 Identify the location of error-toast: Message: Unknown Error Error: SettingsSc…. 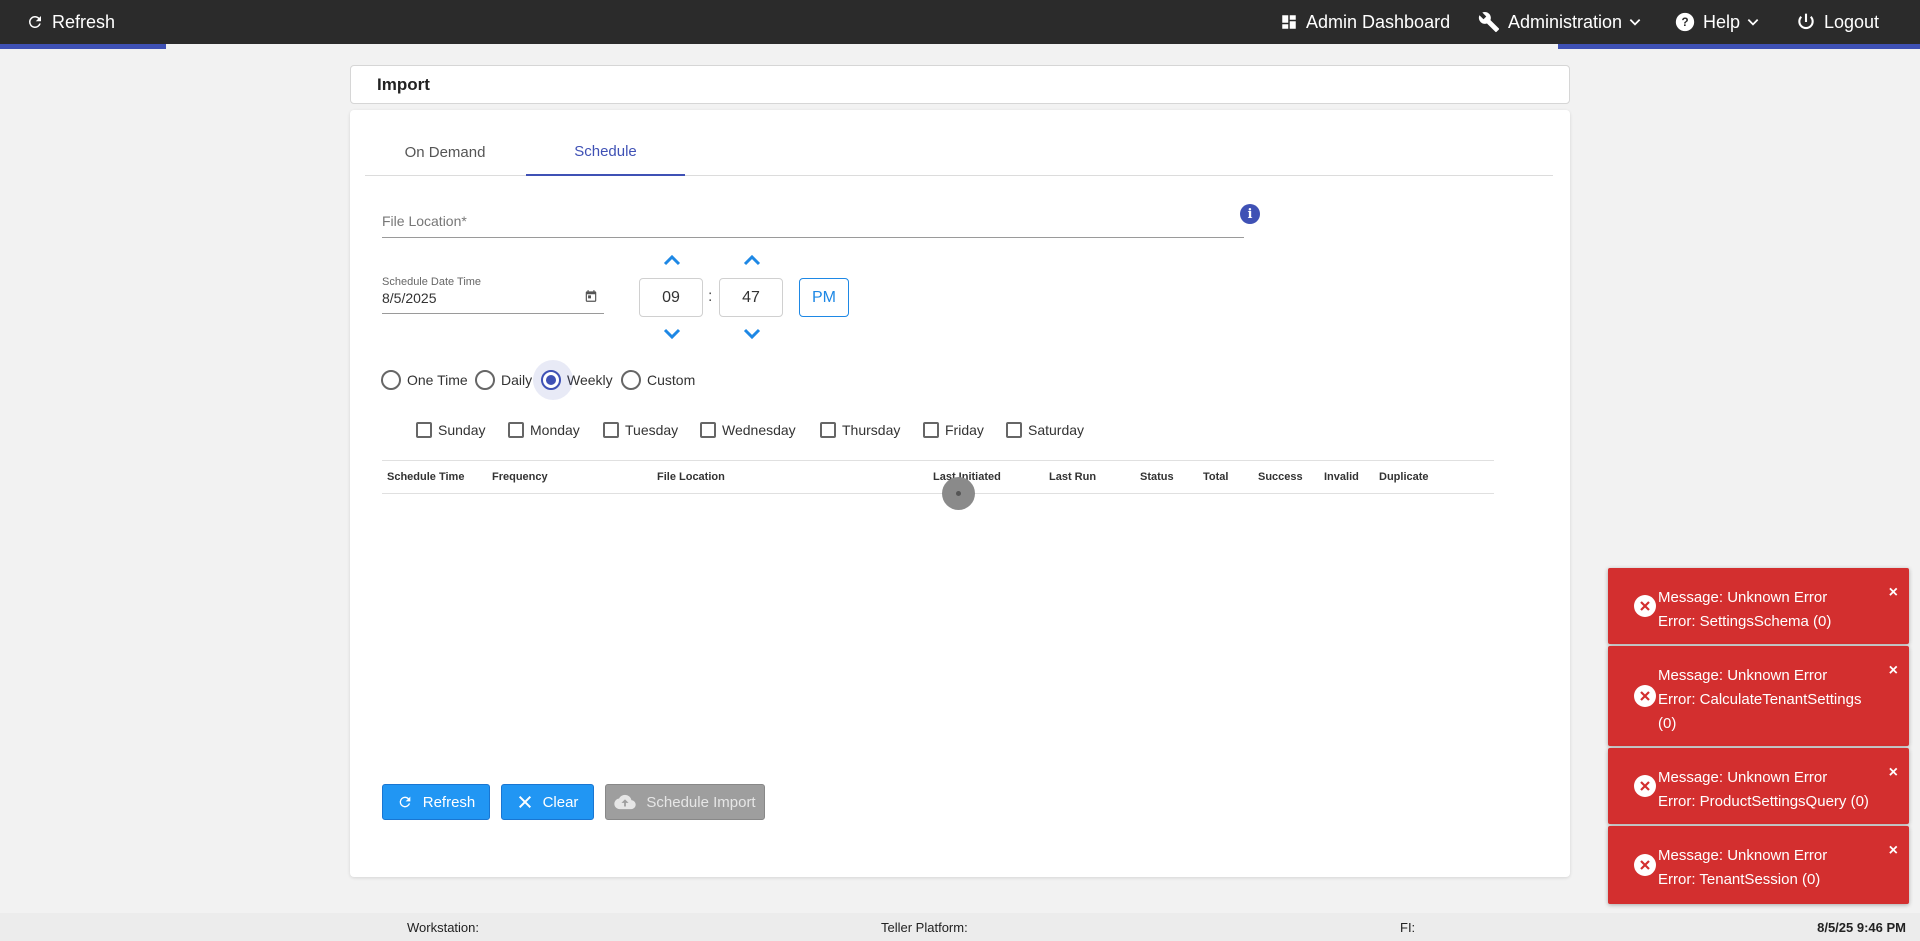
(1758, 606).